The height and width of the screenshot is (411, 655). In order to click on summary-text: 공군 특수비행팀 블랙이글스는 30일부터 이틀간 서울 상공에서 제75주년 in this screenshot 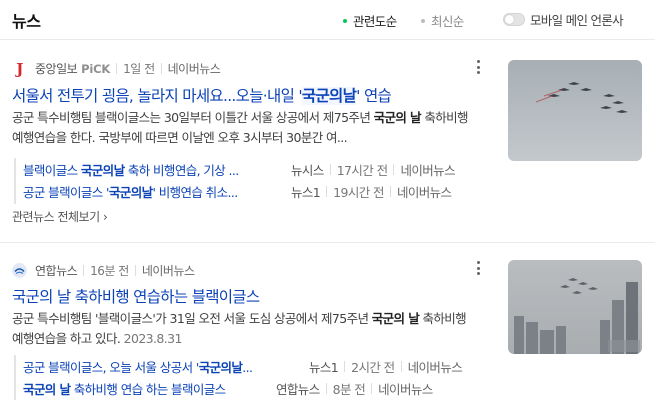, I will do `click(193, 117)`.